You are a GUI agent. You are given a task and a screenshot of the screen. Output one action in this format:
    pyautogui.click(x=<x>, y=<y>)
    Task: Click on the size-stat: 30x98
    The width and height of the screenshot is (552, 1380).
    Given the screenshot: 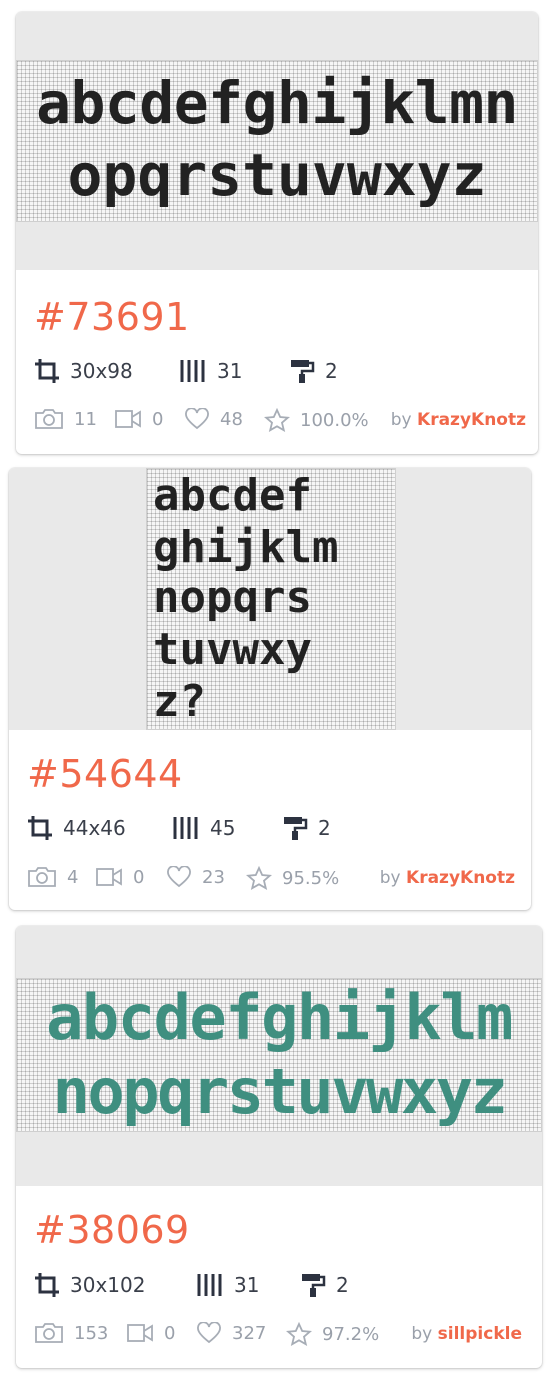 What is the action you would take?
    pyautogui.click(x=83, y=371)
    